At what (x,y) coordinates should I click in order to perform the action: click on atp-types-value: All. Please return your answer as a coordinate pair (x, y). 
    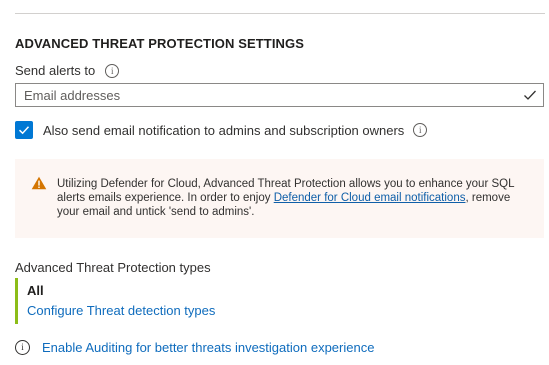
    Looking at the image, I should click on (35, 290).